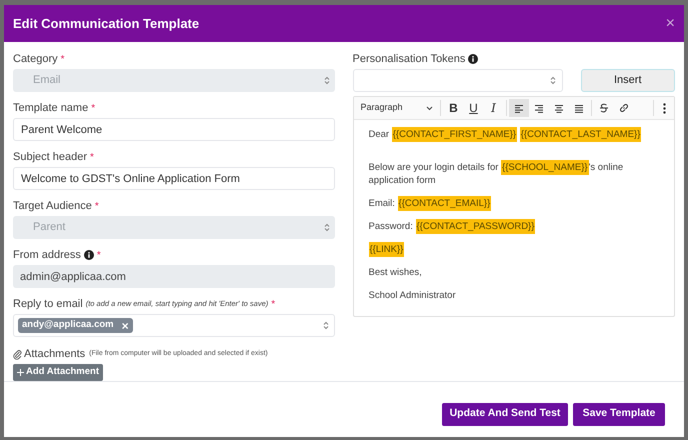 The image size is (688, 440). Describe the element at coordinates (627, 80) in the screenshot. I see `insert-button: Insert` at that location.